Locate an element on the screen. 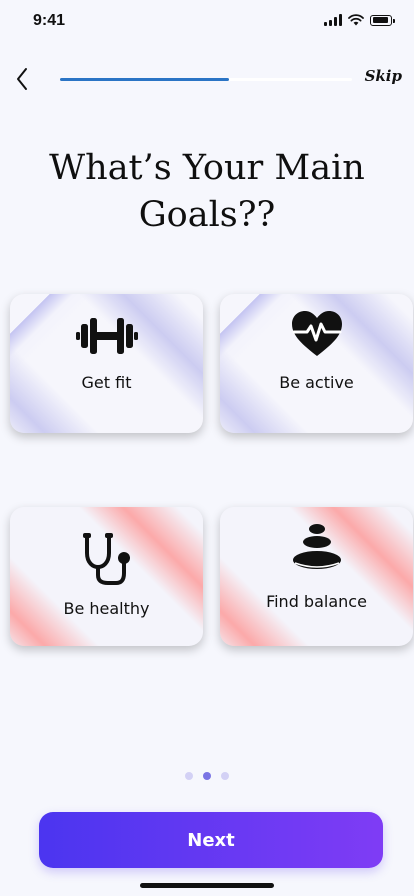 The height and width of the screenshot is (896, 414). stethoscope-icon is located at coordinates (106, 559).